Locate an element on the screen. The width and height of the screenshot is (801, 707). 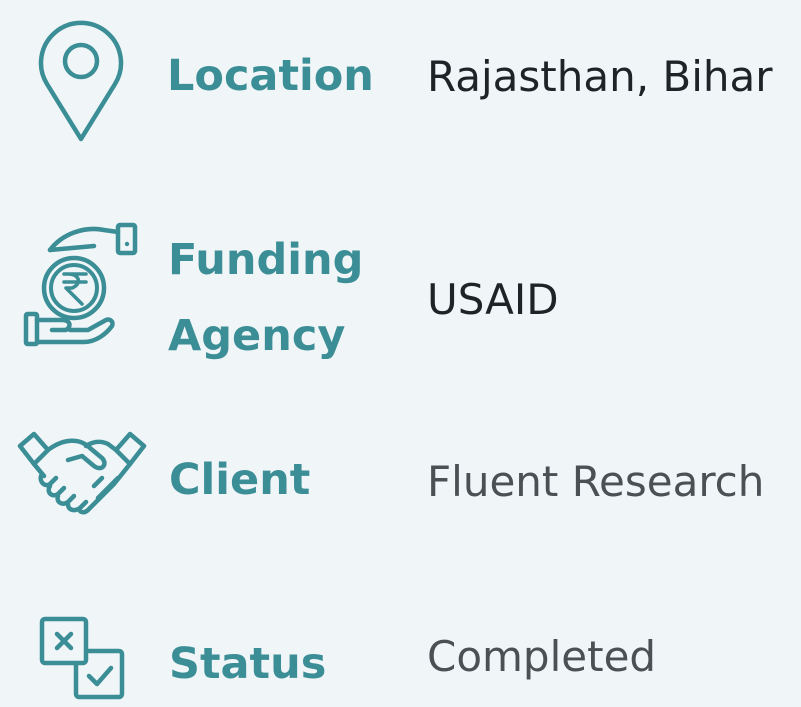
client-label: Client is located at coordinates (240, 480).